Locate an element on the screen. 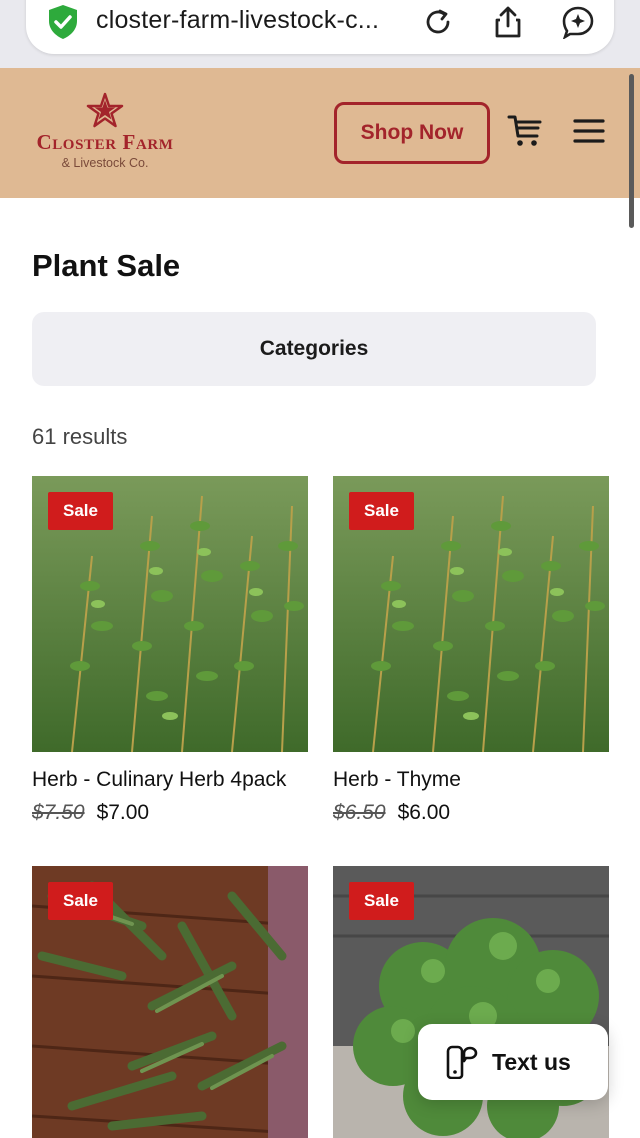  menu-icon is located at coordinates (589, 131).